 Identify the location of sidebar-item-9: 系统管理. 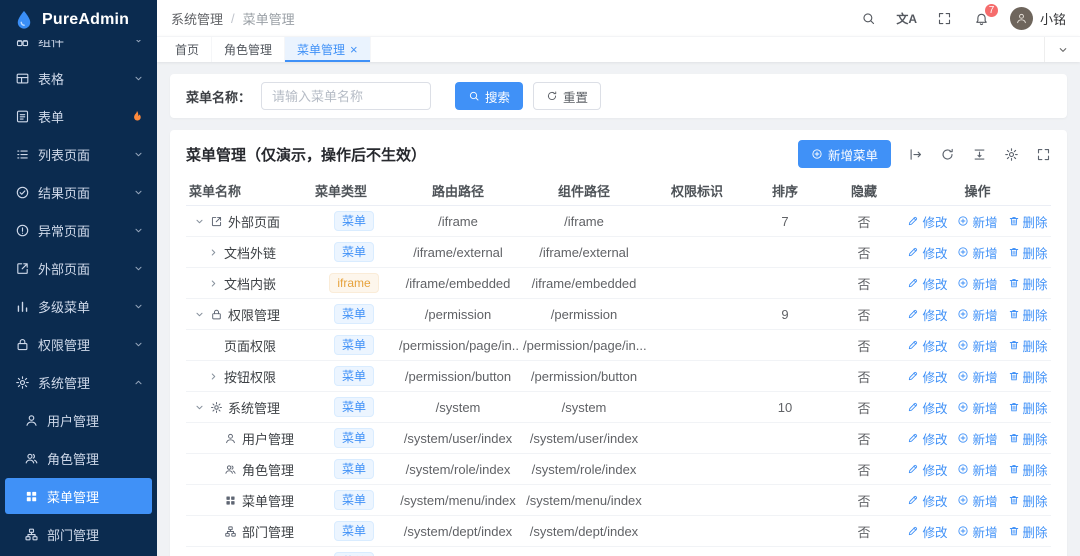
(78, 382).